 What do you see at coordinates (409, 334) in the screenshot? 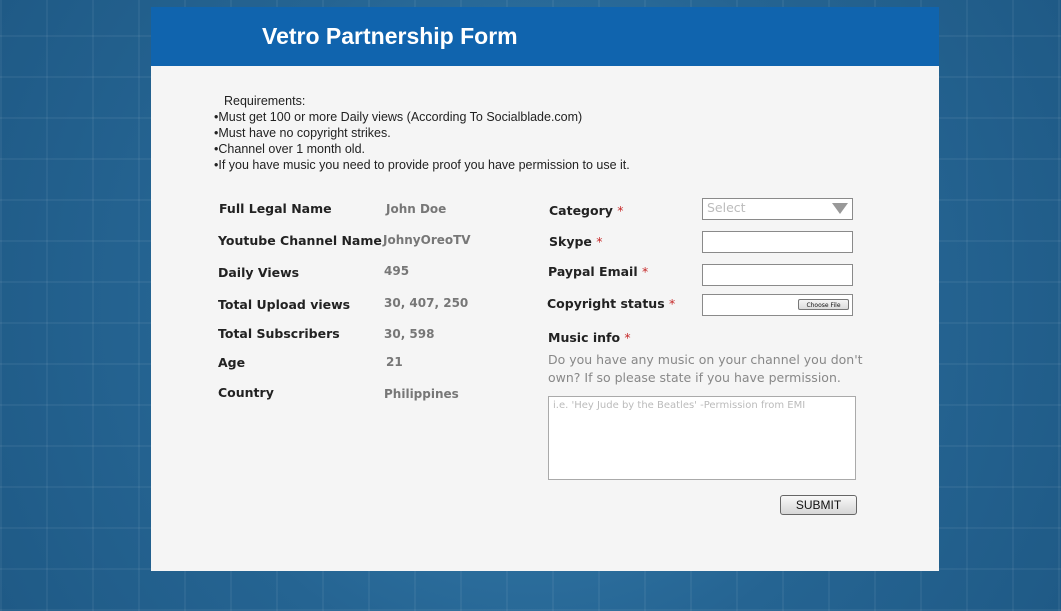
I see `subscribers-value: 30, 598` at bounding box center [409, 334].